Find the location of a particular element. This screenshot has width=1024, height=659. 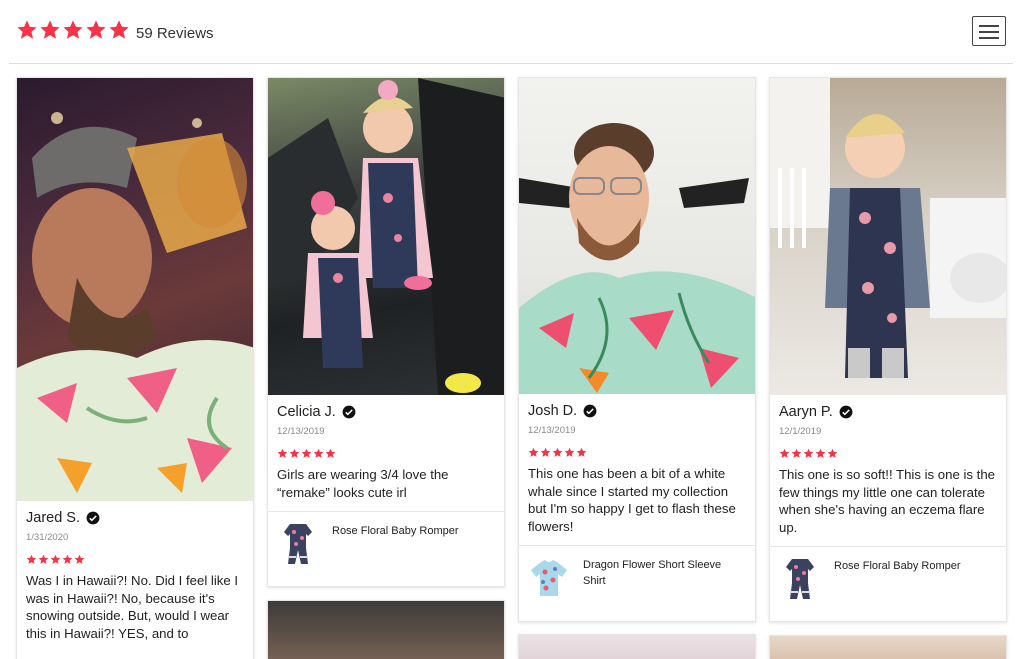

reviewer-name: Jared S. is located at coordinates (53, 518).